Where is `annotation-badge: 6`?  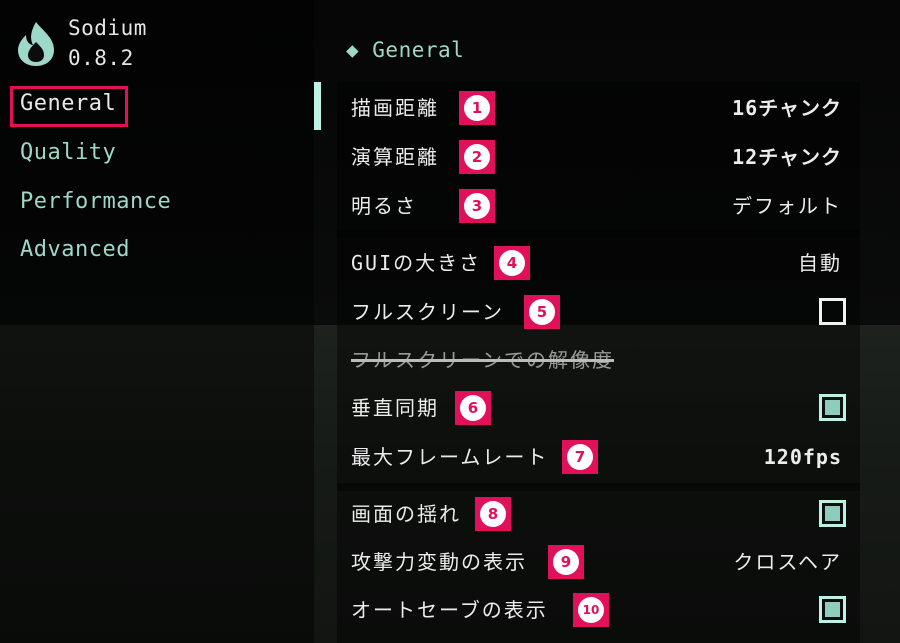
annotation-badge: 6 is located at coordinates (473, 408).